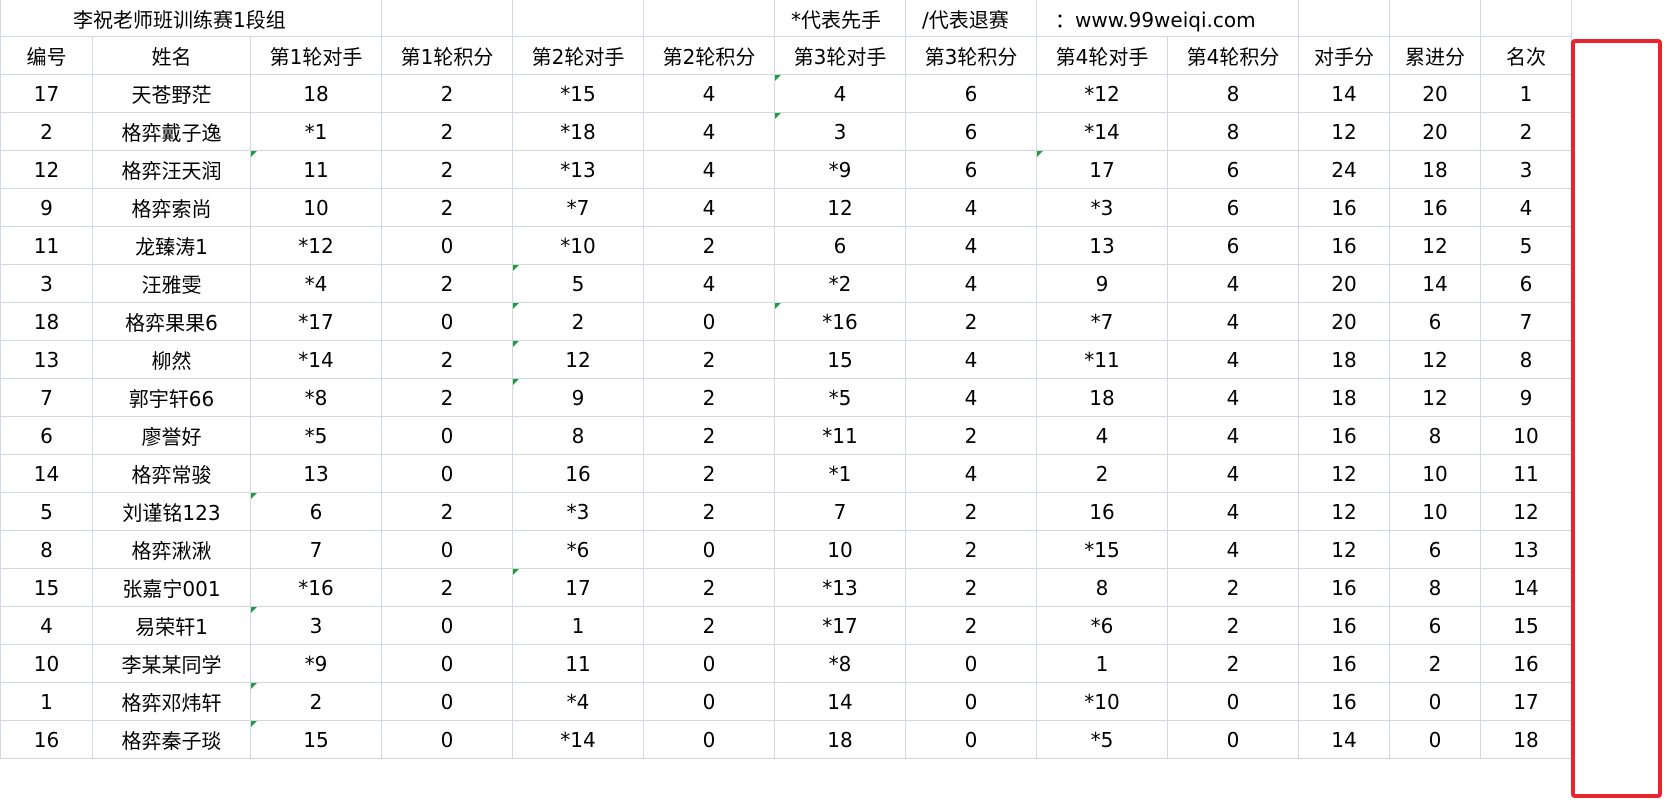  Describe the element at coordinates (578, 397) in the screenshot. I see `r2-opponent: 9` at that location.